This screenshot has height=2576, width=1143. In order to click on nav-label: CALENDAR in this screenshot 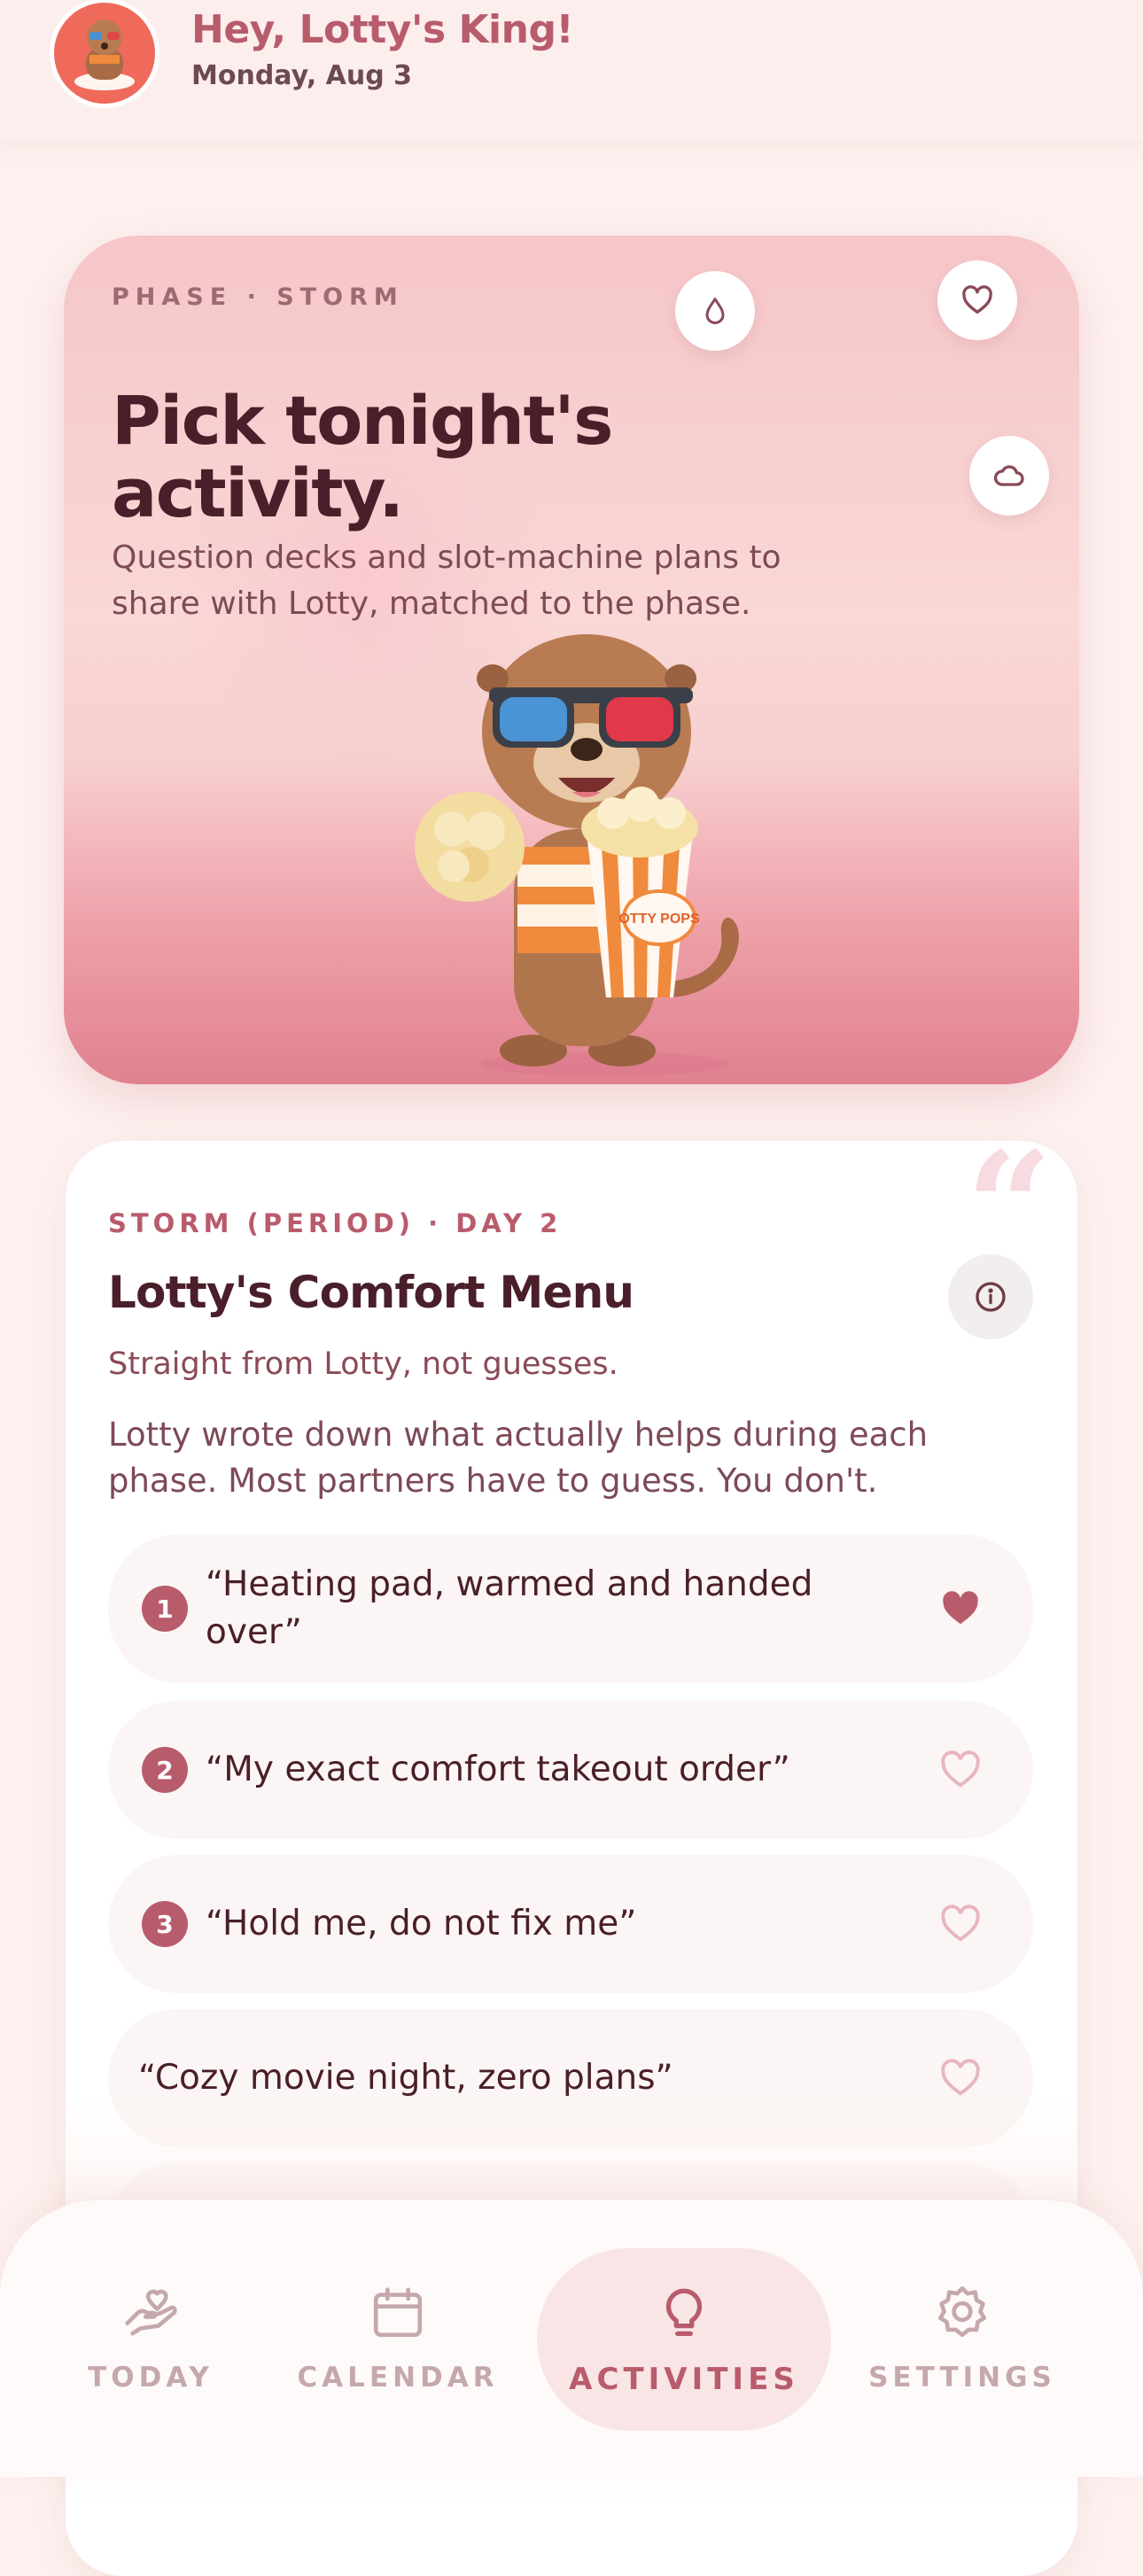, I will do `click(398, 2378)`.